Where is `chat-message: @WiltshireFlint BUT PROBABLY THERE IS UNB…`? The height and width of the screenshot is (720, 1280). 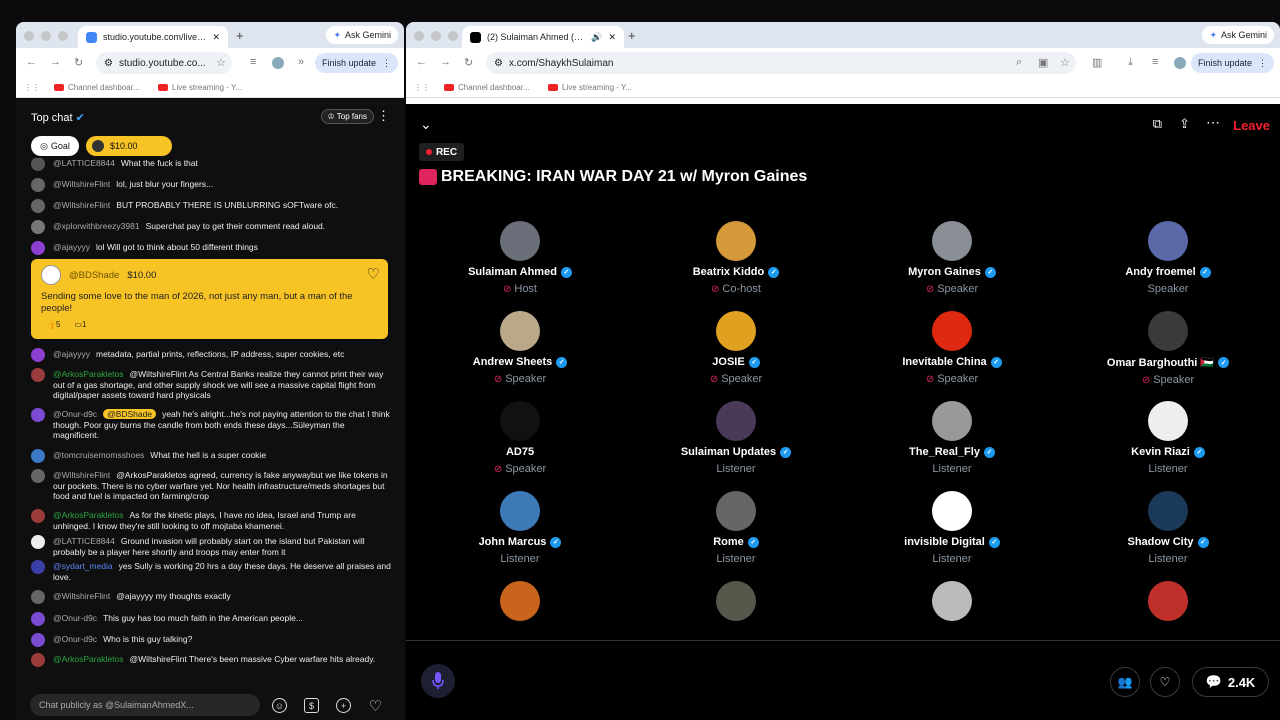
chat-message: @WiltshireFlint BUT PROBABLY THERE IS UNB… is located at coordinates (211, 206).